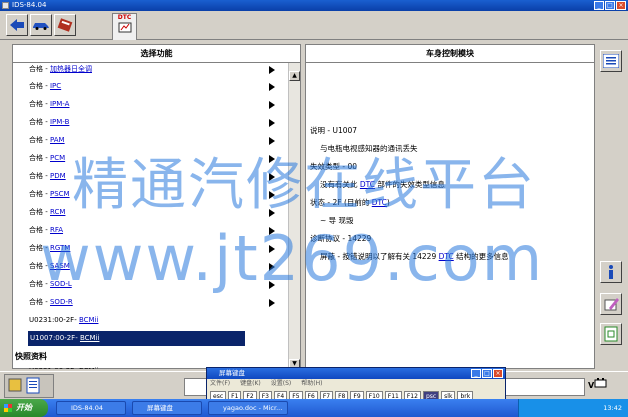 This screenshot has height=417, width=628. What do you see at coordinates (337, 220) in the screenshot?
I see `detail-status-bits: ~ 导 现毁` at bounding box center [337, 220].